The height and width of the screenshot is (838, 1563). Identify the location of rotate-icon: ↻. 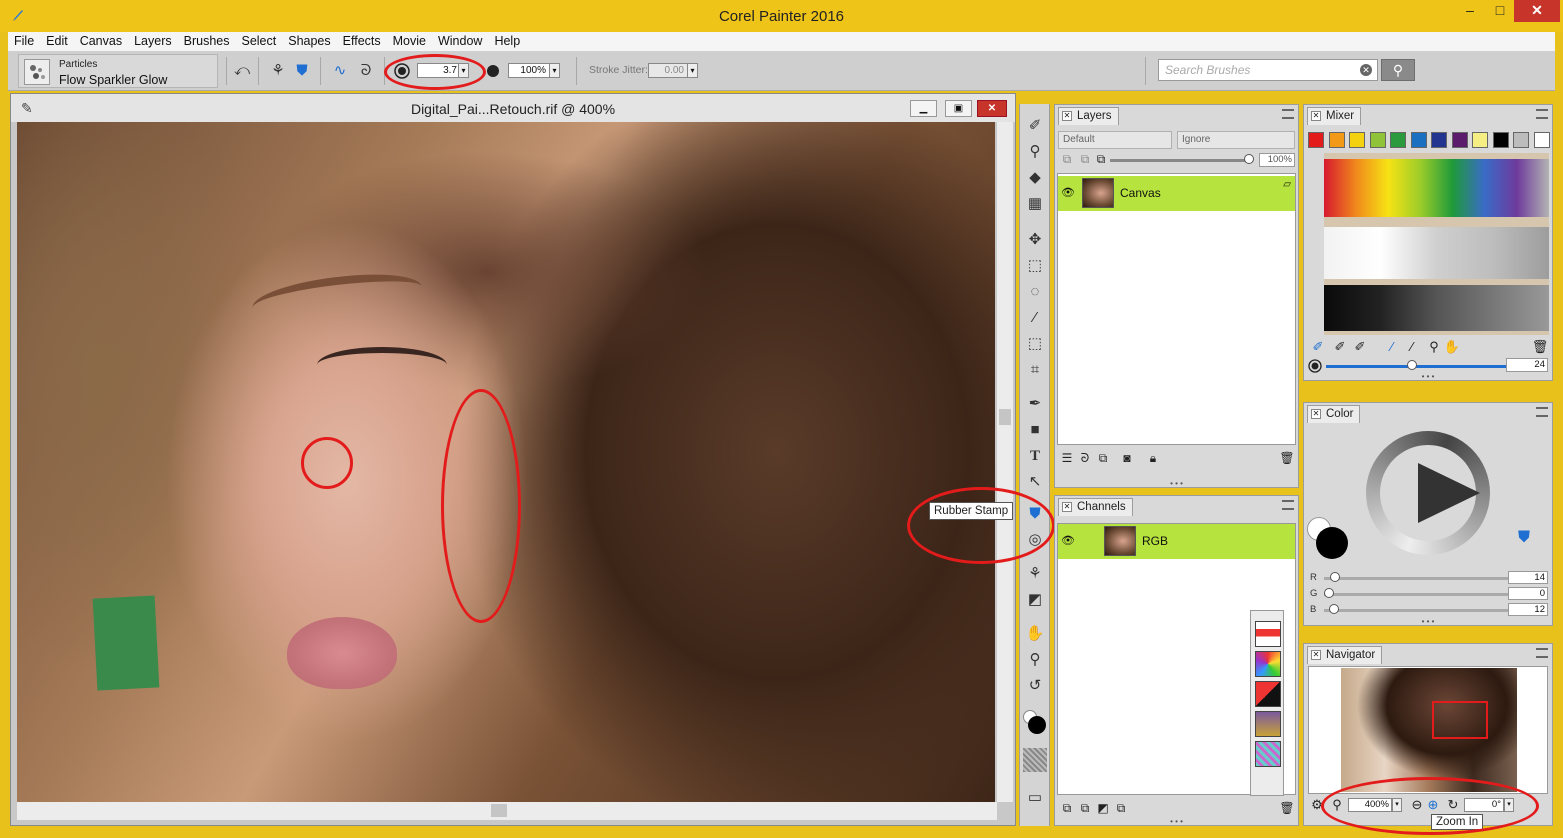
(1453, 805).